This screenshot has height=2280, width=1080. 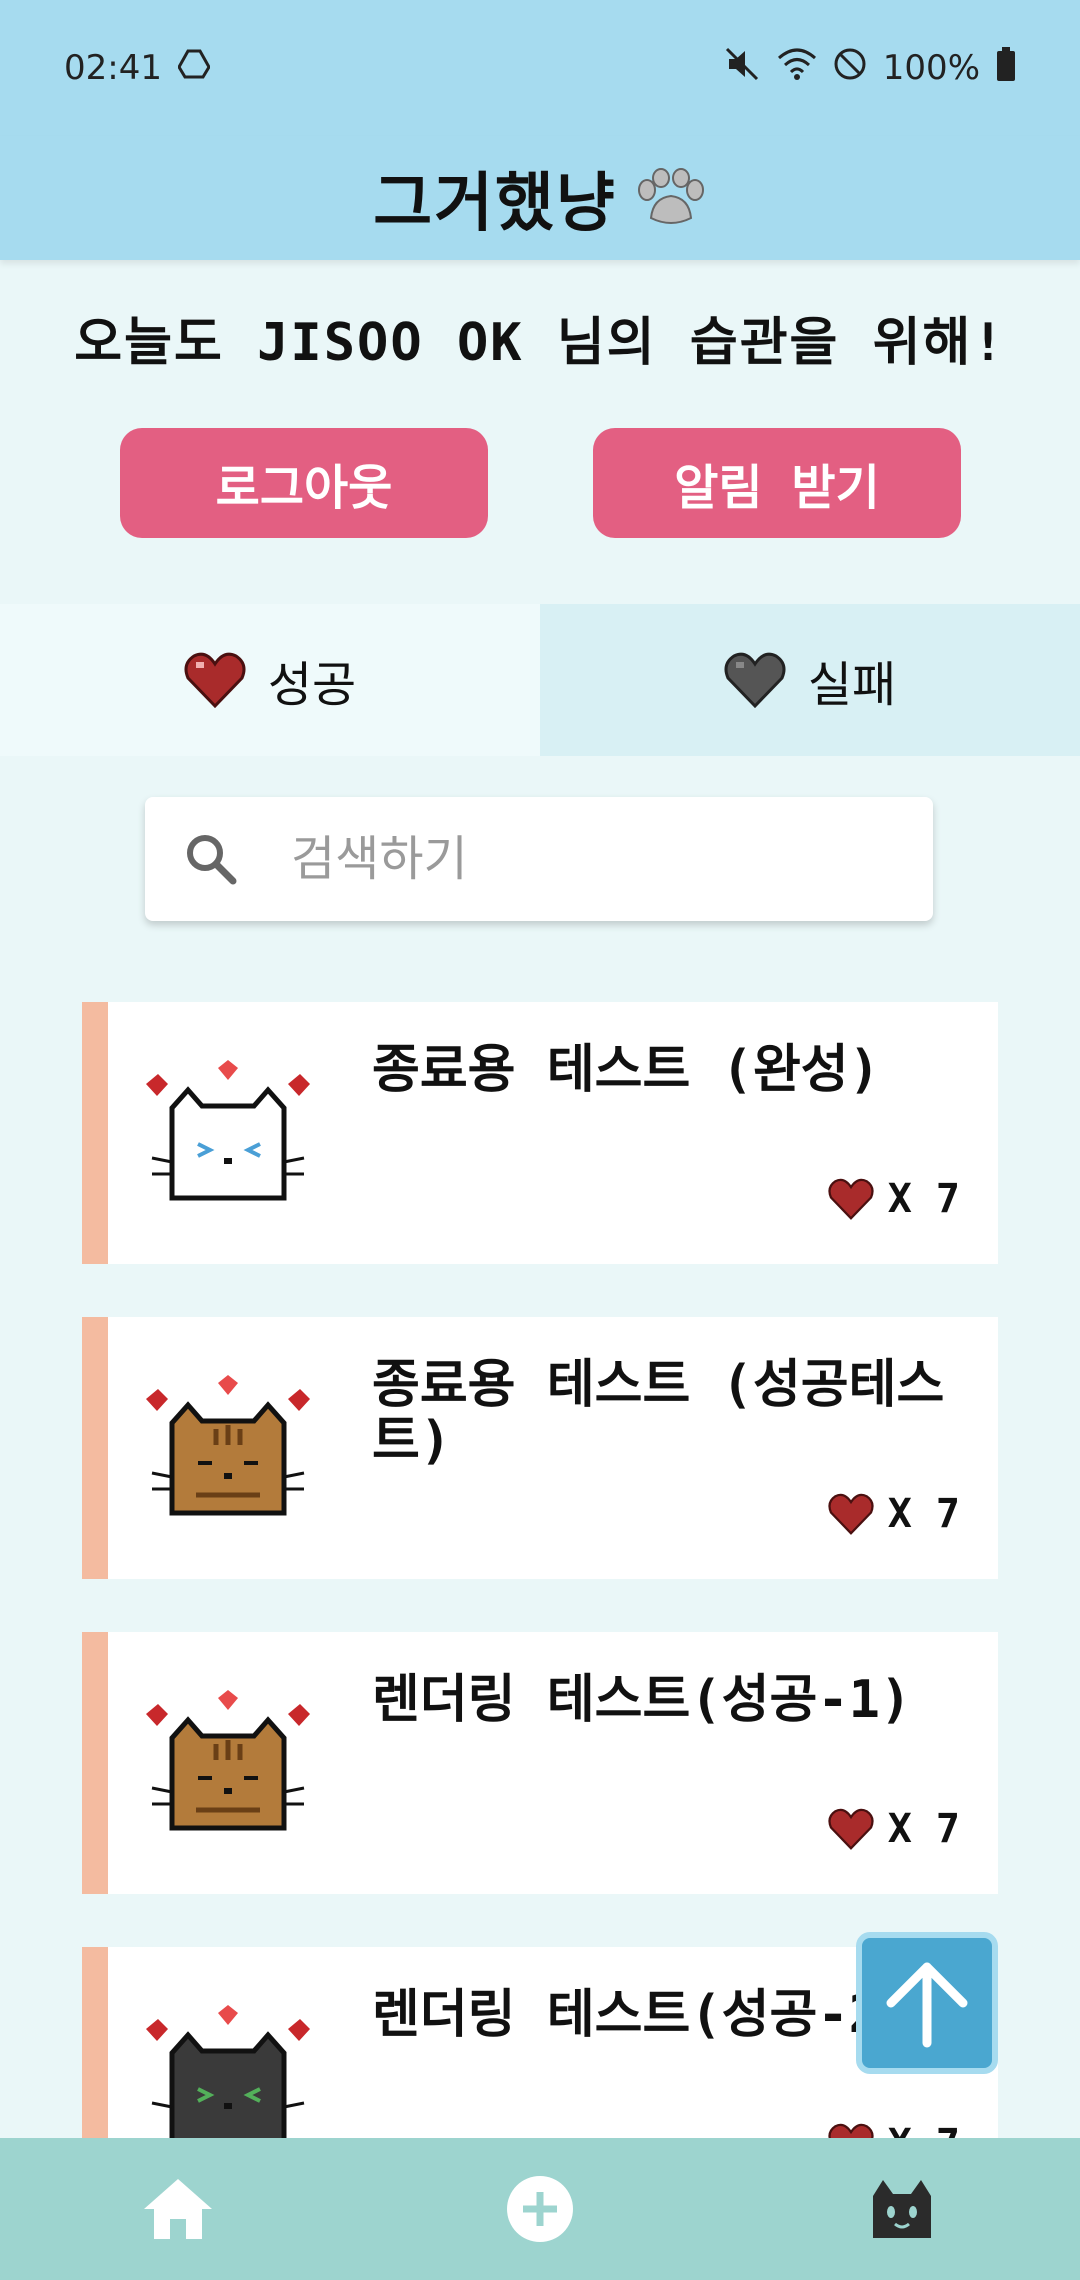 I want to click on arrow-up-icon, so click(x=927, y=2005).